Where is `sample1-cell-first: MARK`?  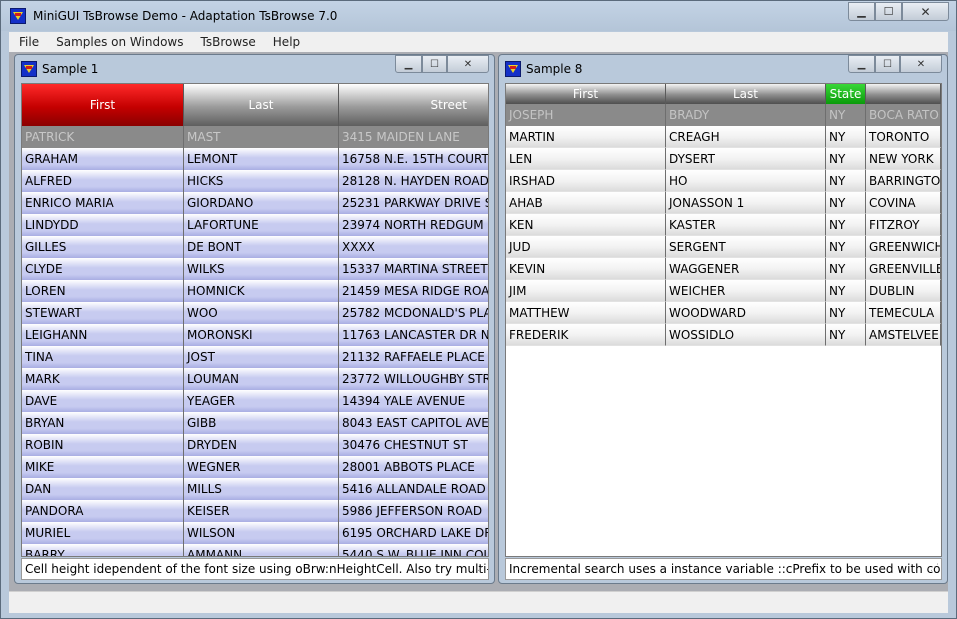
sample1-cell-first: MARK is located at coordinates (103, 379).